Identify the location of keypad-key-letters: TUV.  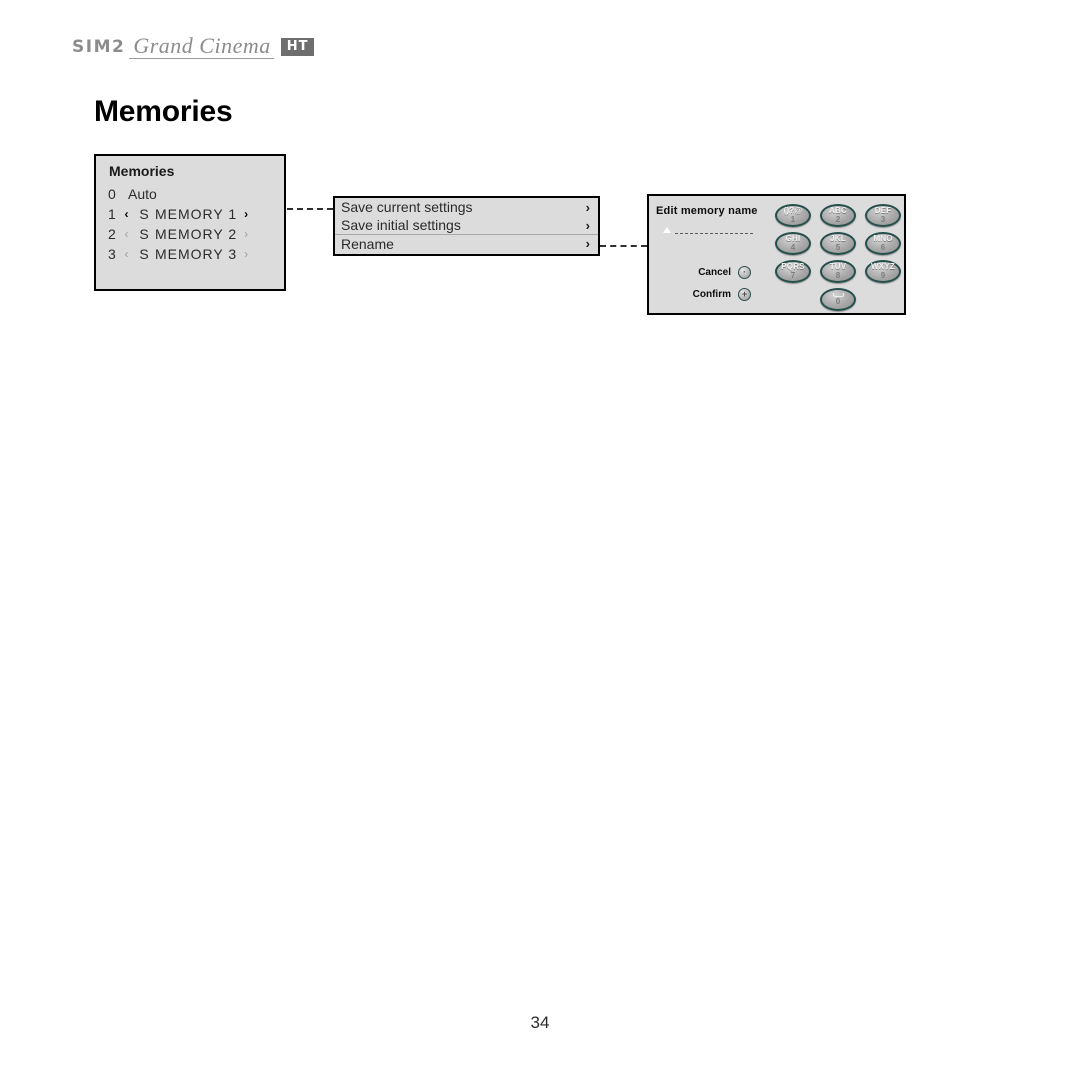
(838, 266).